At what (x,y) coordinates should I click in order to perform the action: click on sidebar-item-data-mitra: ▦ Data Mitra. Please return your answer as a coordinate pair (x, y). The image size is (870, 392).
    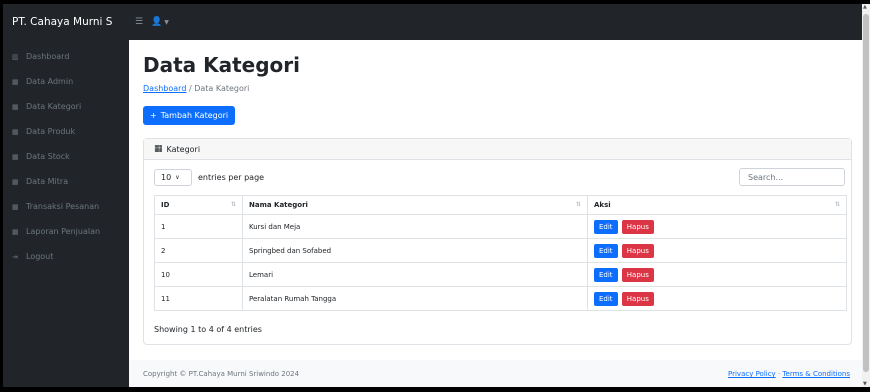
    Looking at the image, I should click on (66, 181).